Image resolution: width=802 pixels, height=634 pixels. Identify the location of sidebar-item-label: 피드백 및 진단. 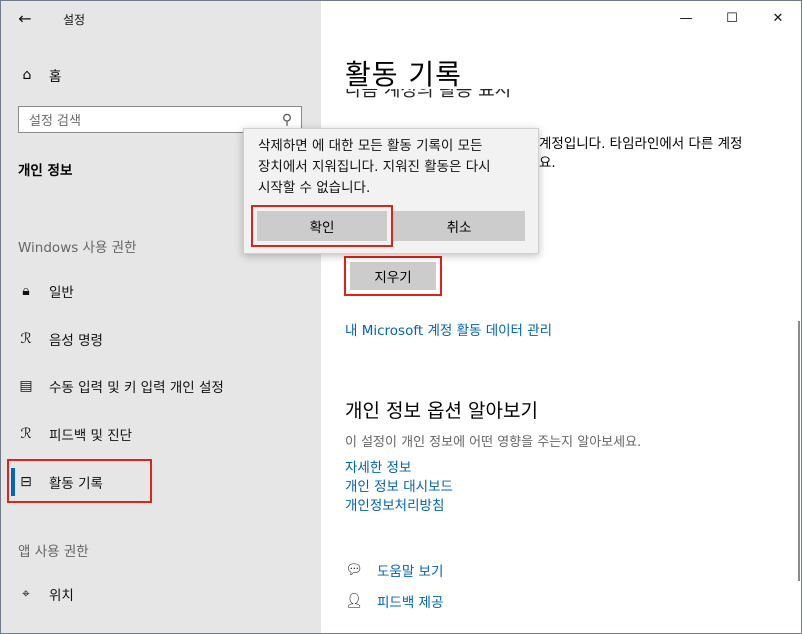
(91, 436).